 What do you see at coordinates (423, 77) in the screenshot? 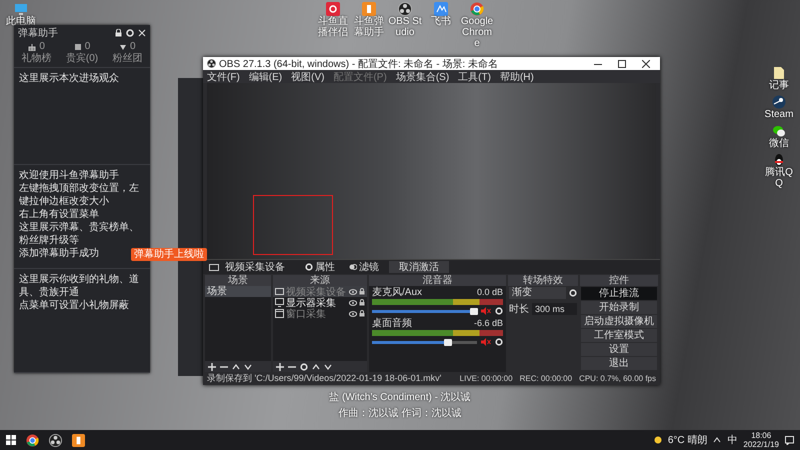
I see `menu-item: 场景集合(S)` at bounding box center [423, 77].